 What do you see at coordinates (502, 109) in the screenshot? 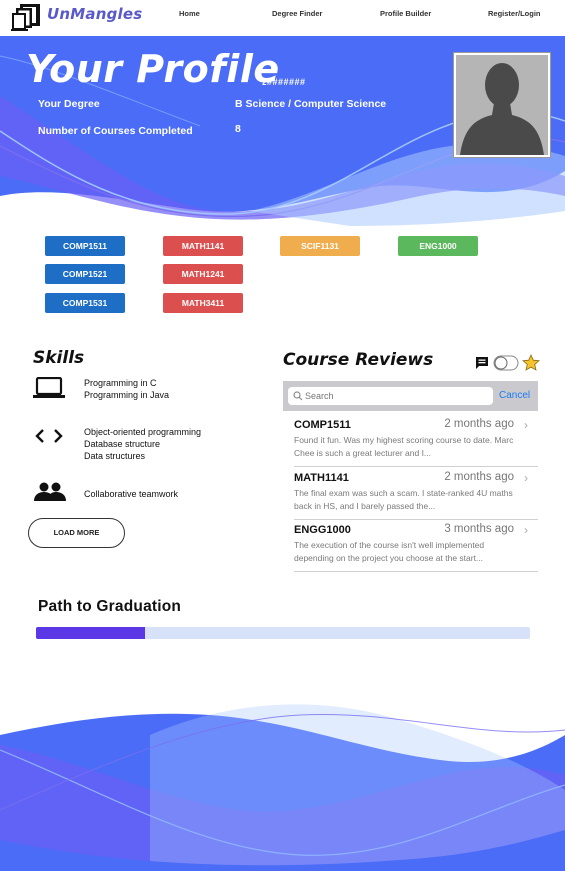
I see `person-silhouette-icon` at bounding box center [502, 109].